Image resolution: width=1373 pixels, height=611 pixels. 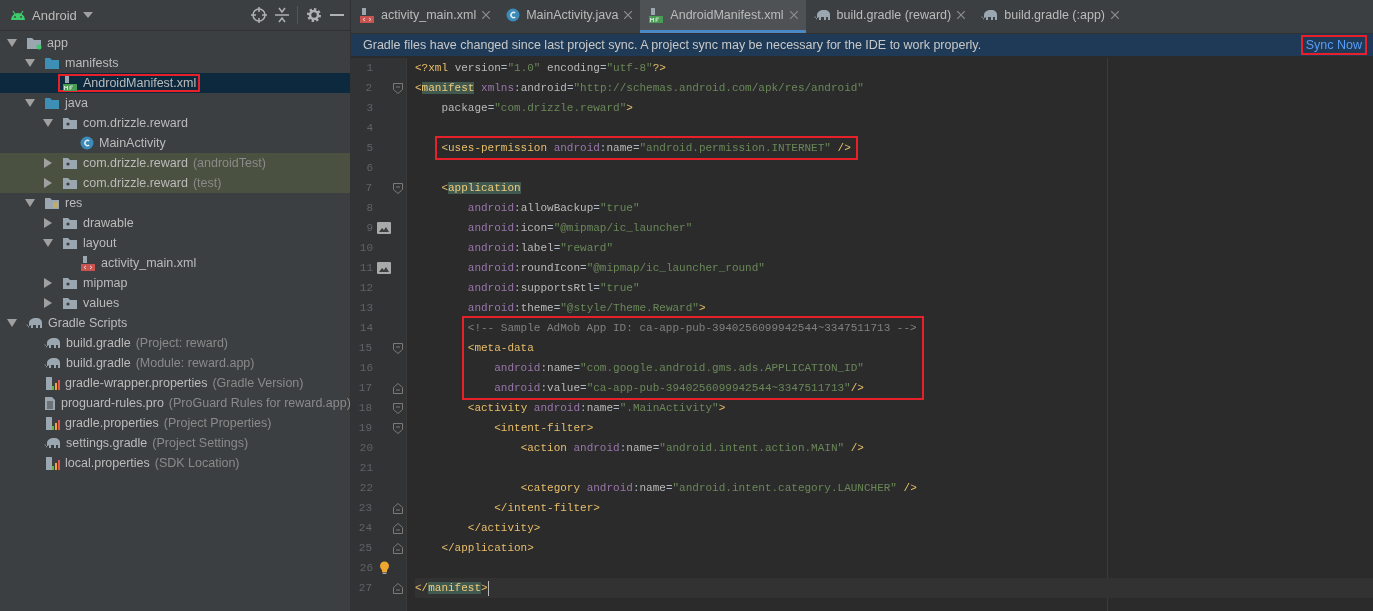 I want to click on collapse-all-icon, so click(x=282, y=15).